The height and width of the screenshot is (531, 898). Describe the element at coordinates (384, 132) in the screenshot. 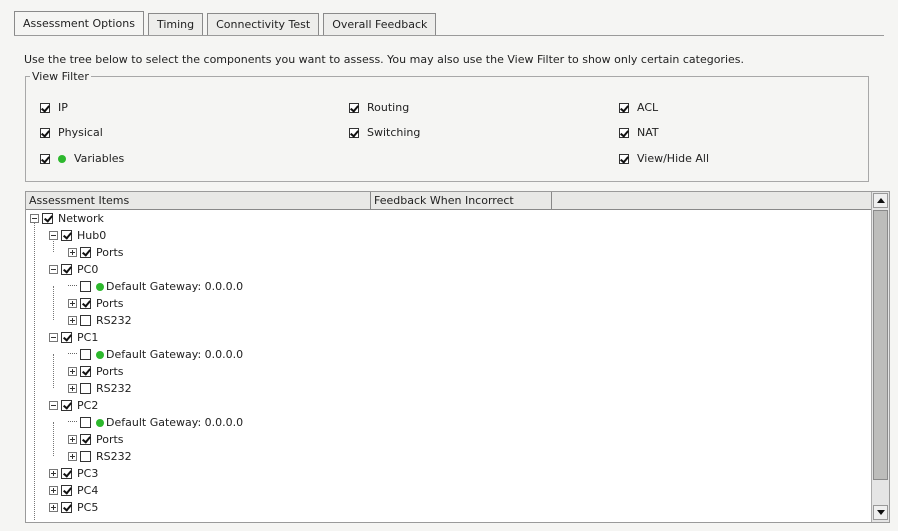

I see `filter-switching: Switching` at that location.